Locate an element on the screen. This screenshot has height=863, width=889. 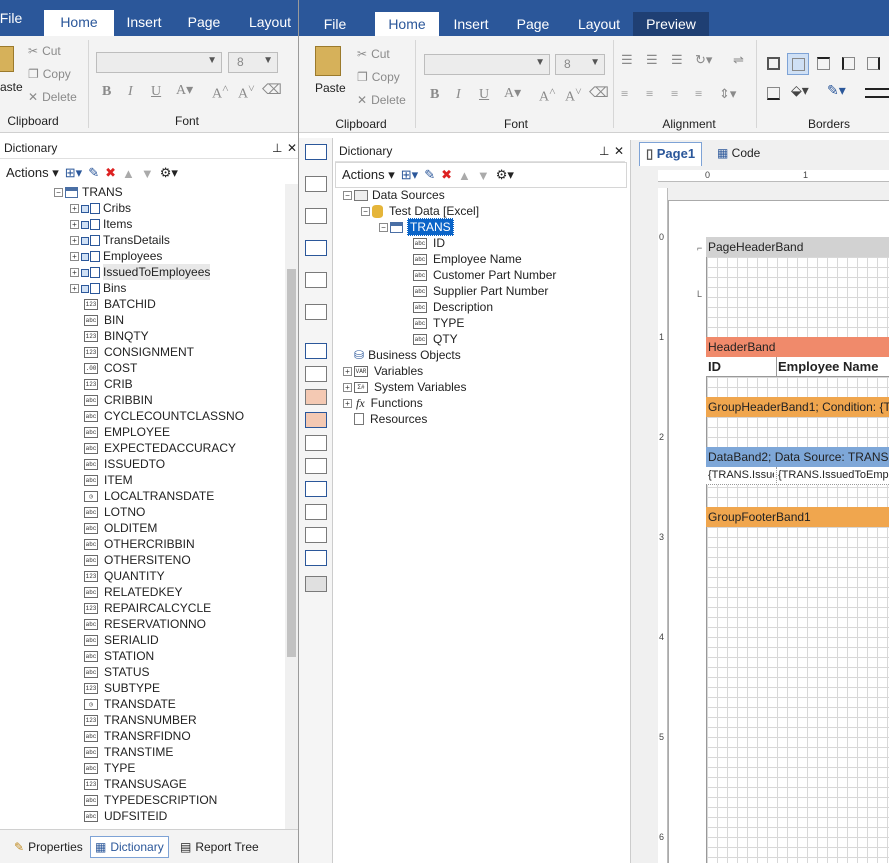
tree-relation: + IssuedToEmployees is located at coordinates (140, 272).